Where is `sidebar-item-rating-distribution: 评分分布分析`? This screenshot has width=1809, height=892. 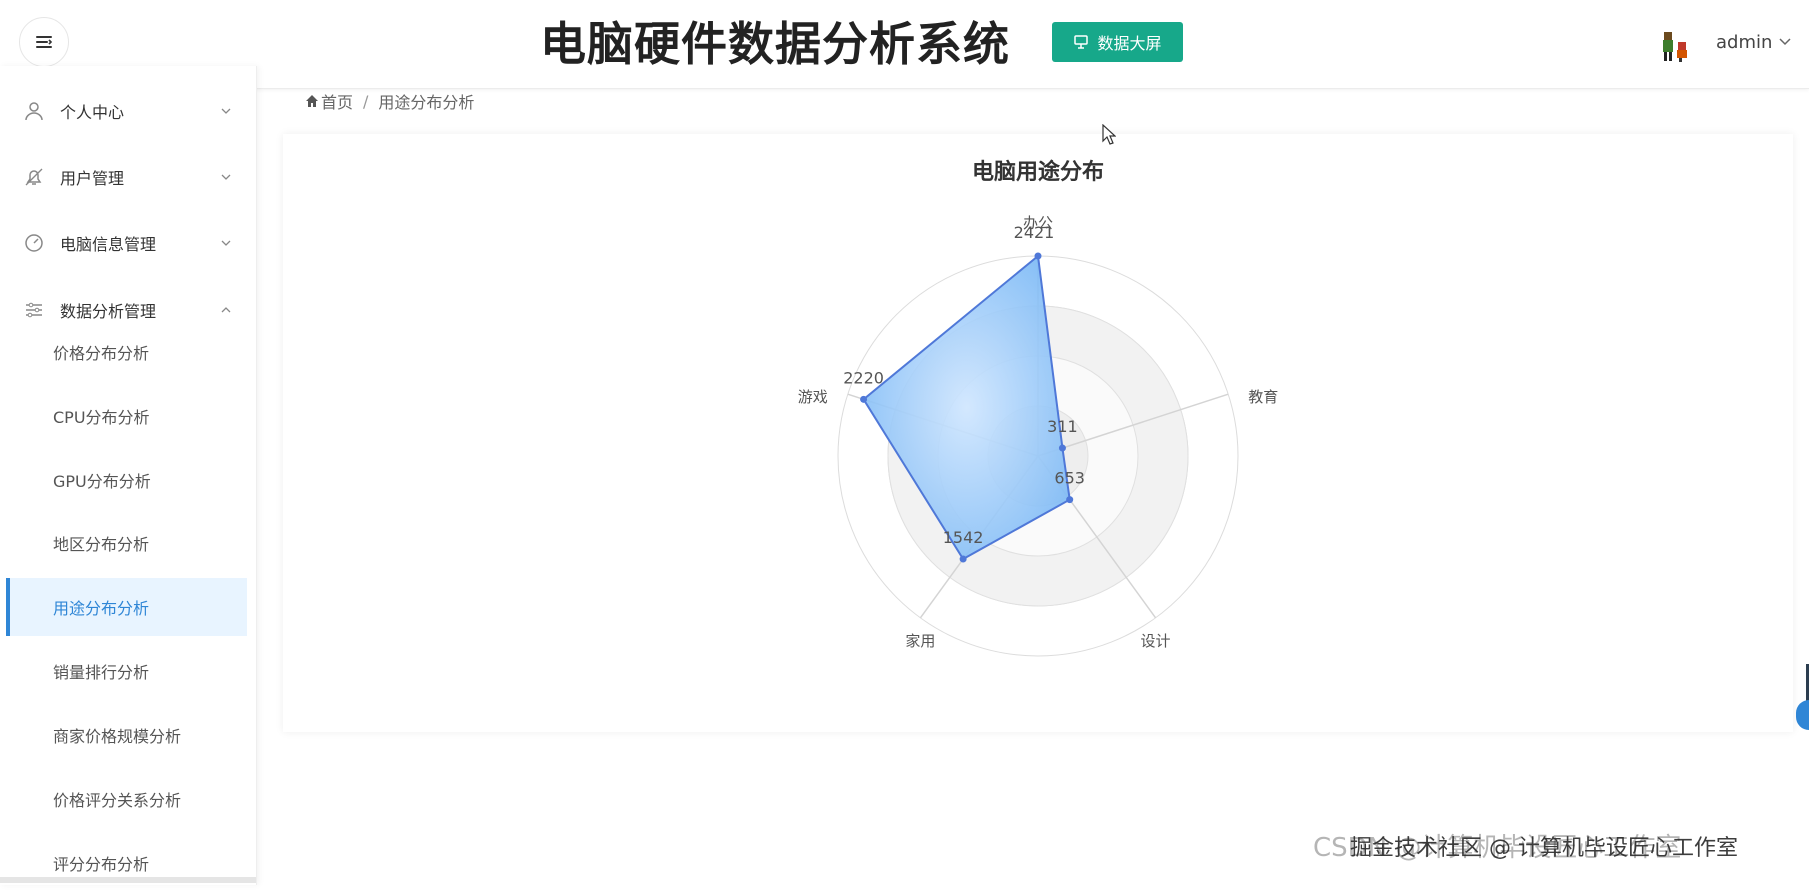 sidebar-item-rating-distribution: 评分分布分析 is located at coordinates (126, 863).